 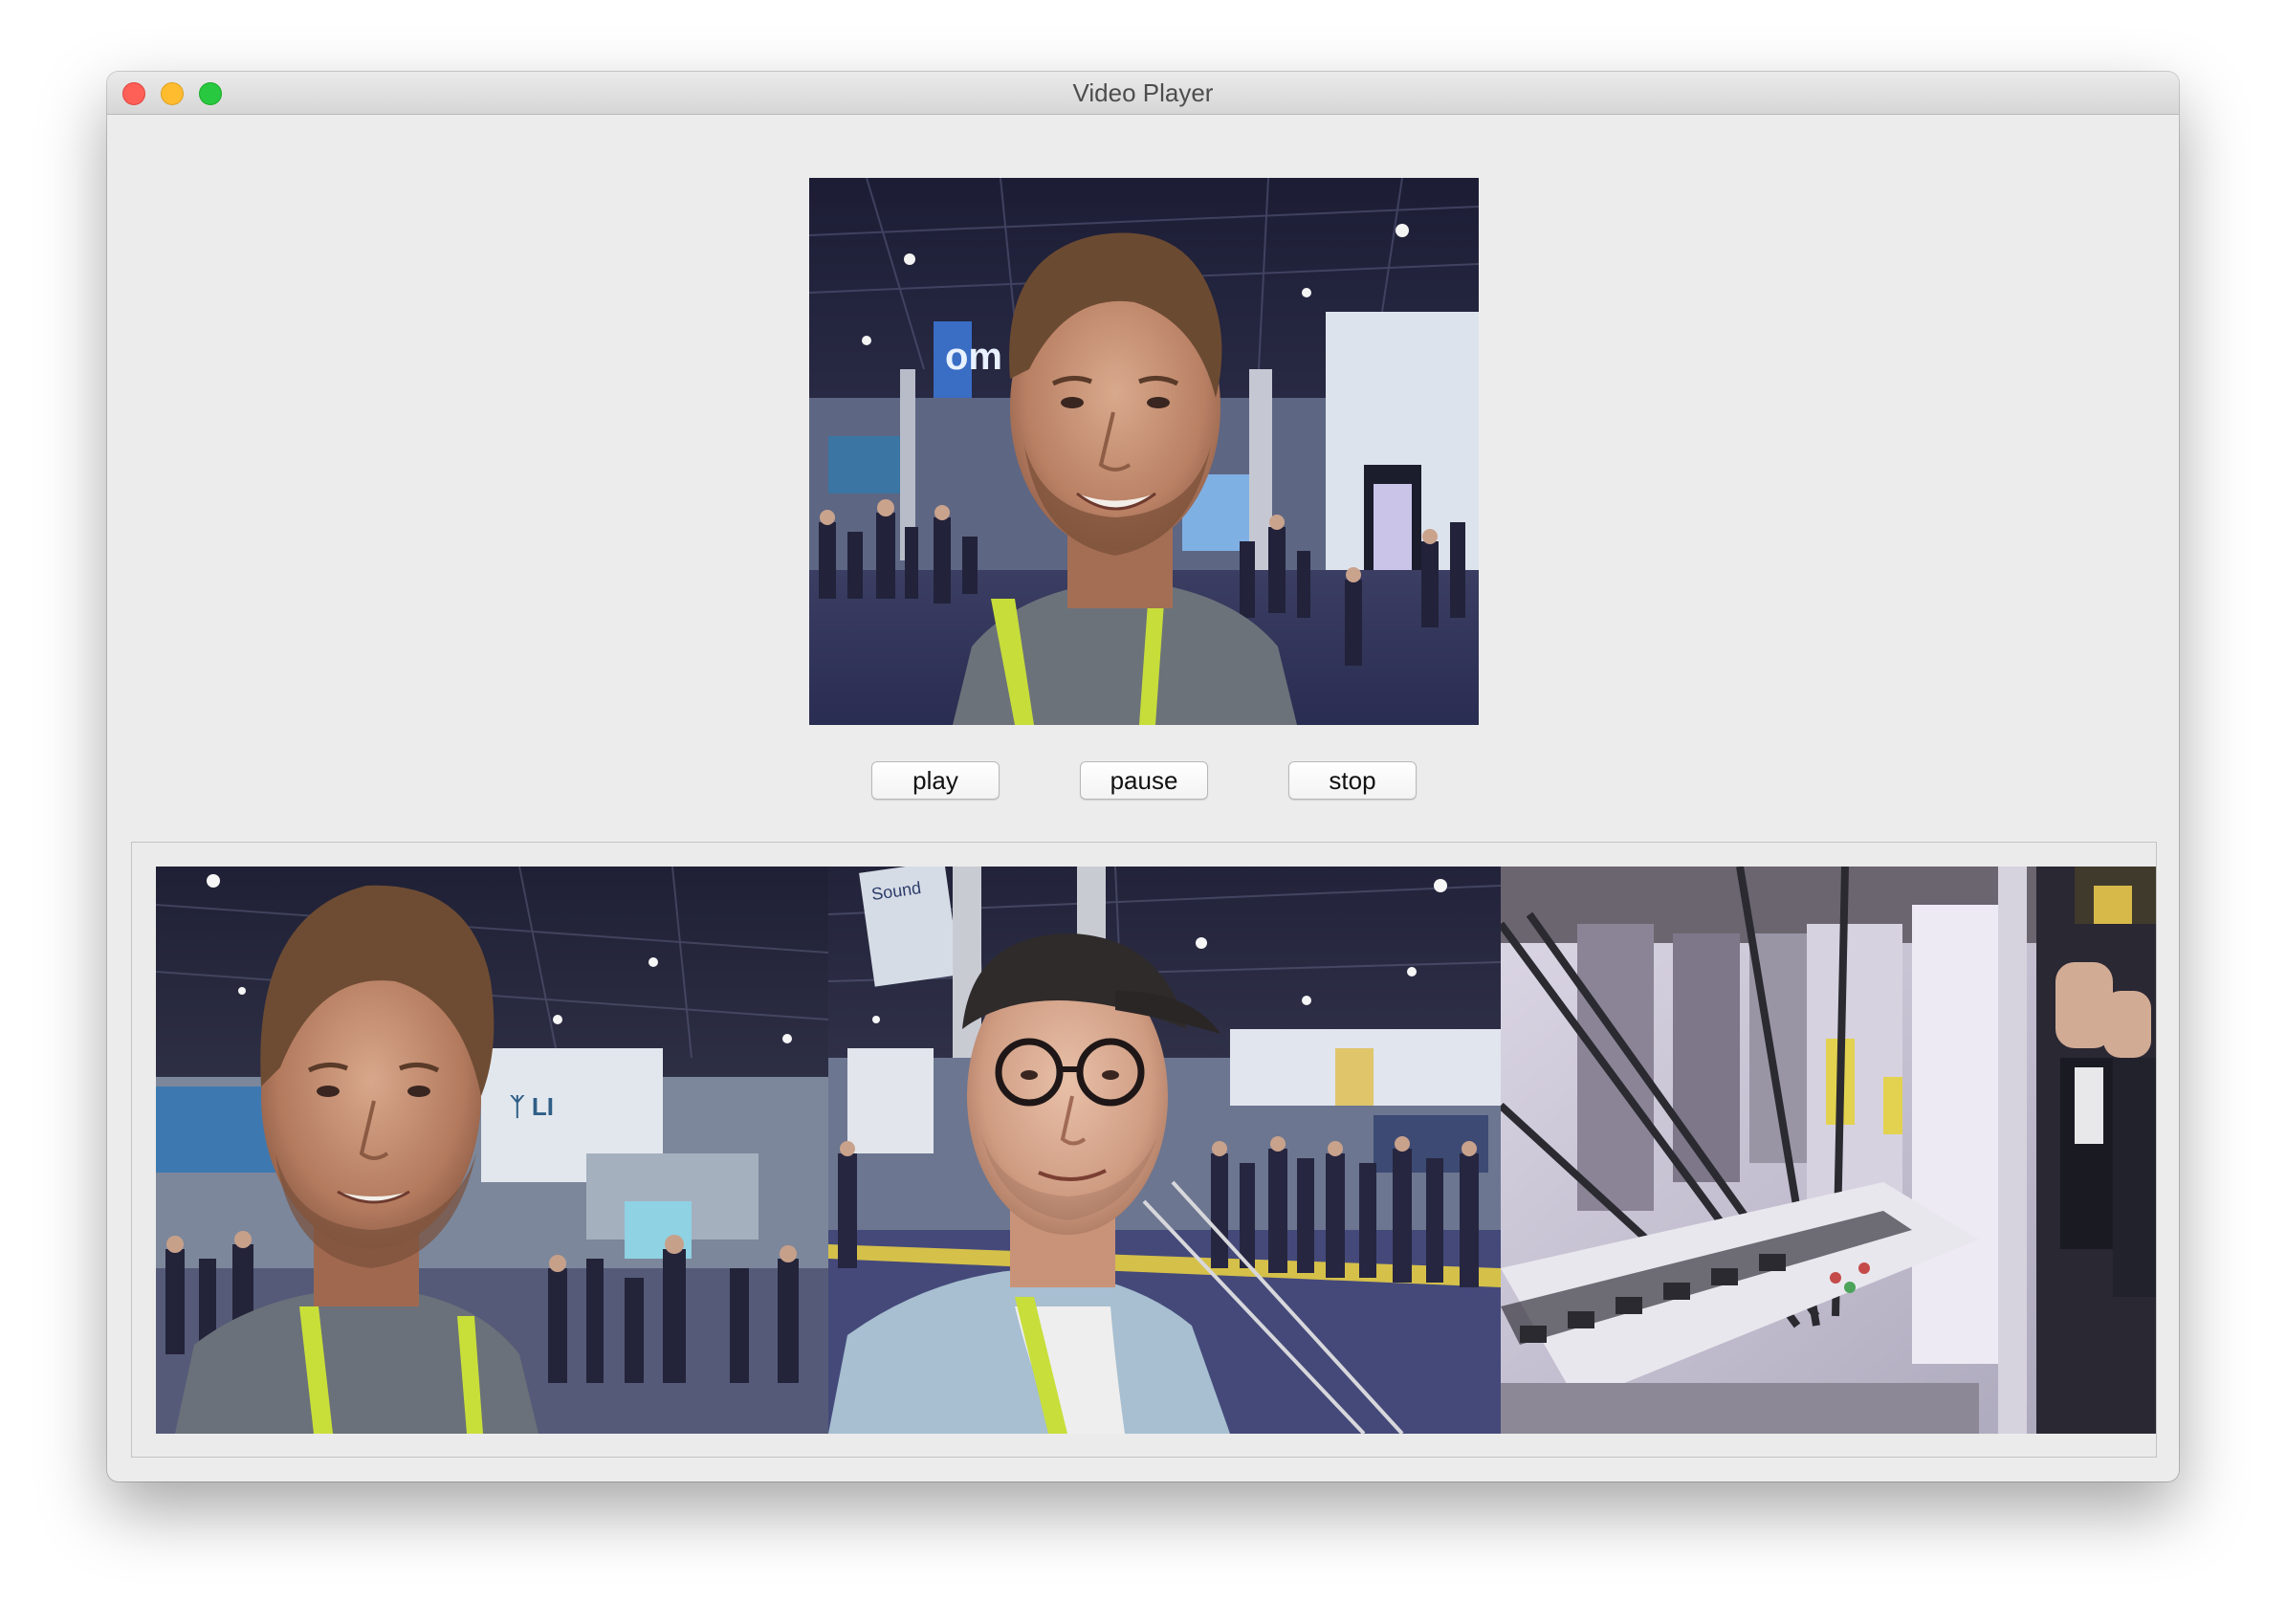 I want to click on svg-text: om, so click(x=973, y=357).